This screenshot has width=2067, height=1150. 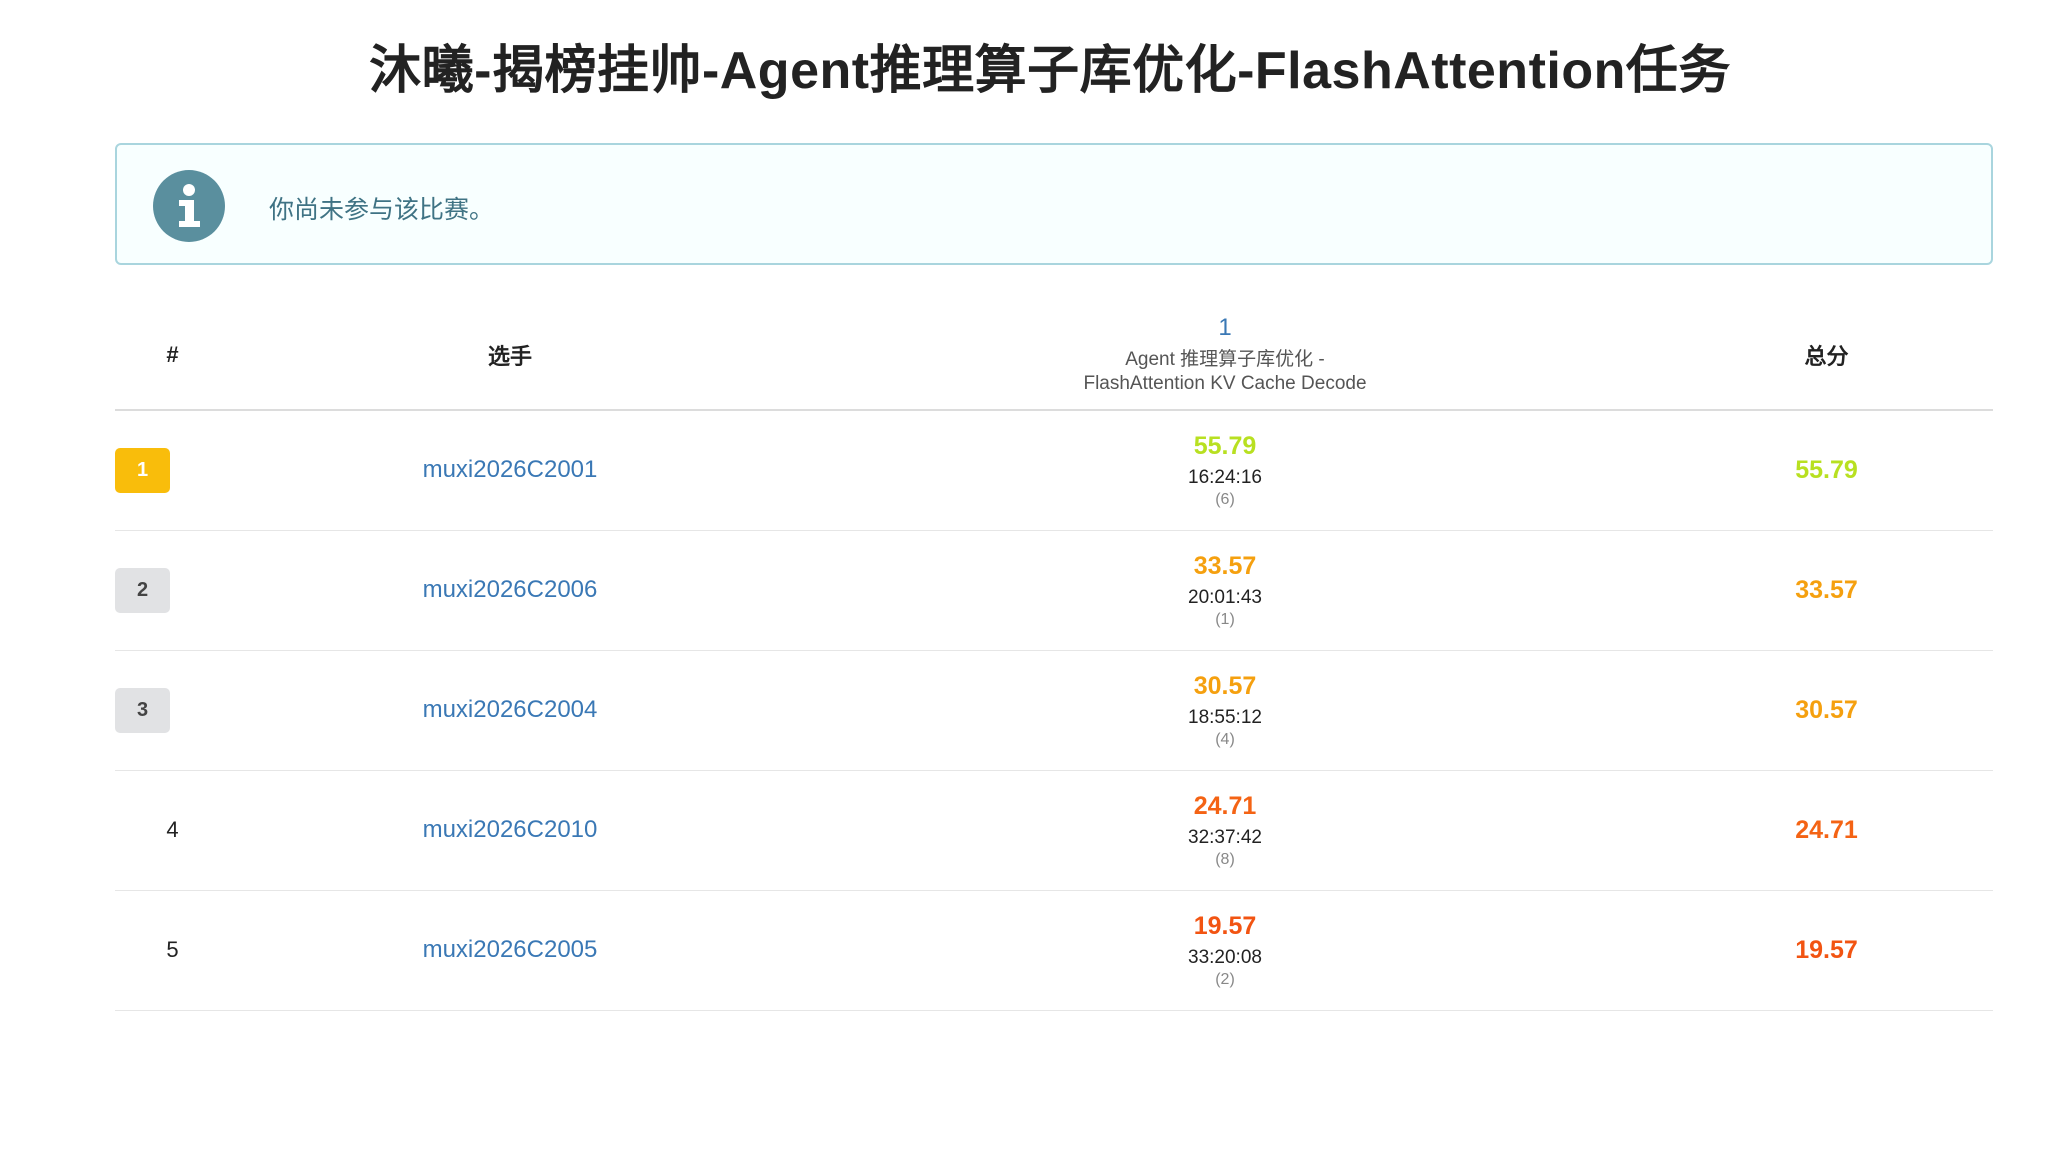 I want to click on table-row: 5 muxi2026C2005 19.57 33:20:08 (2) 19.57, so click(x=1054, y=950).